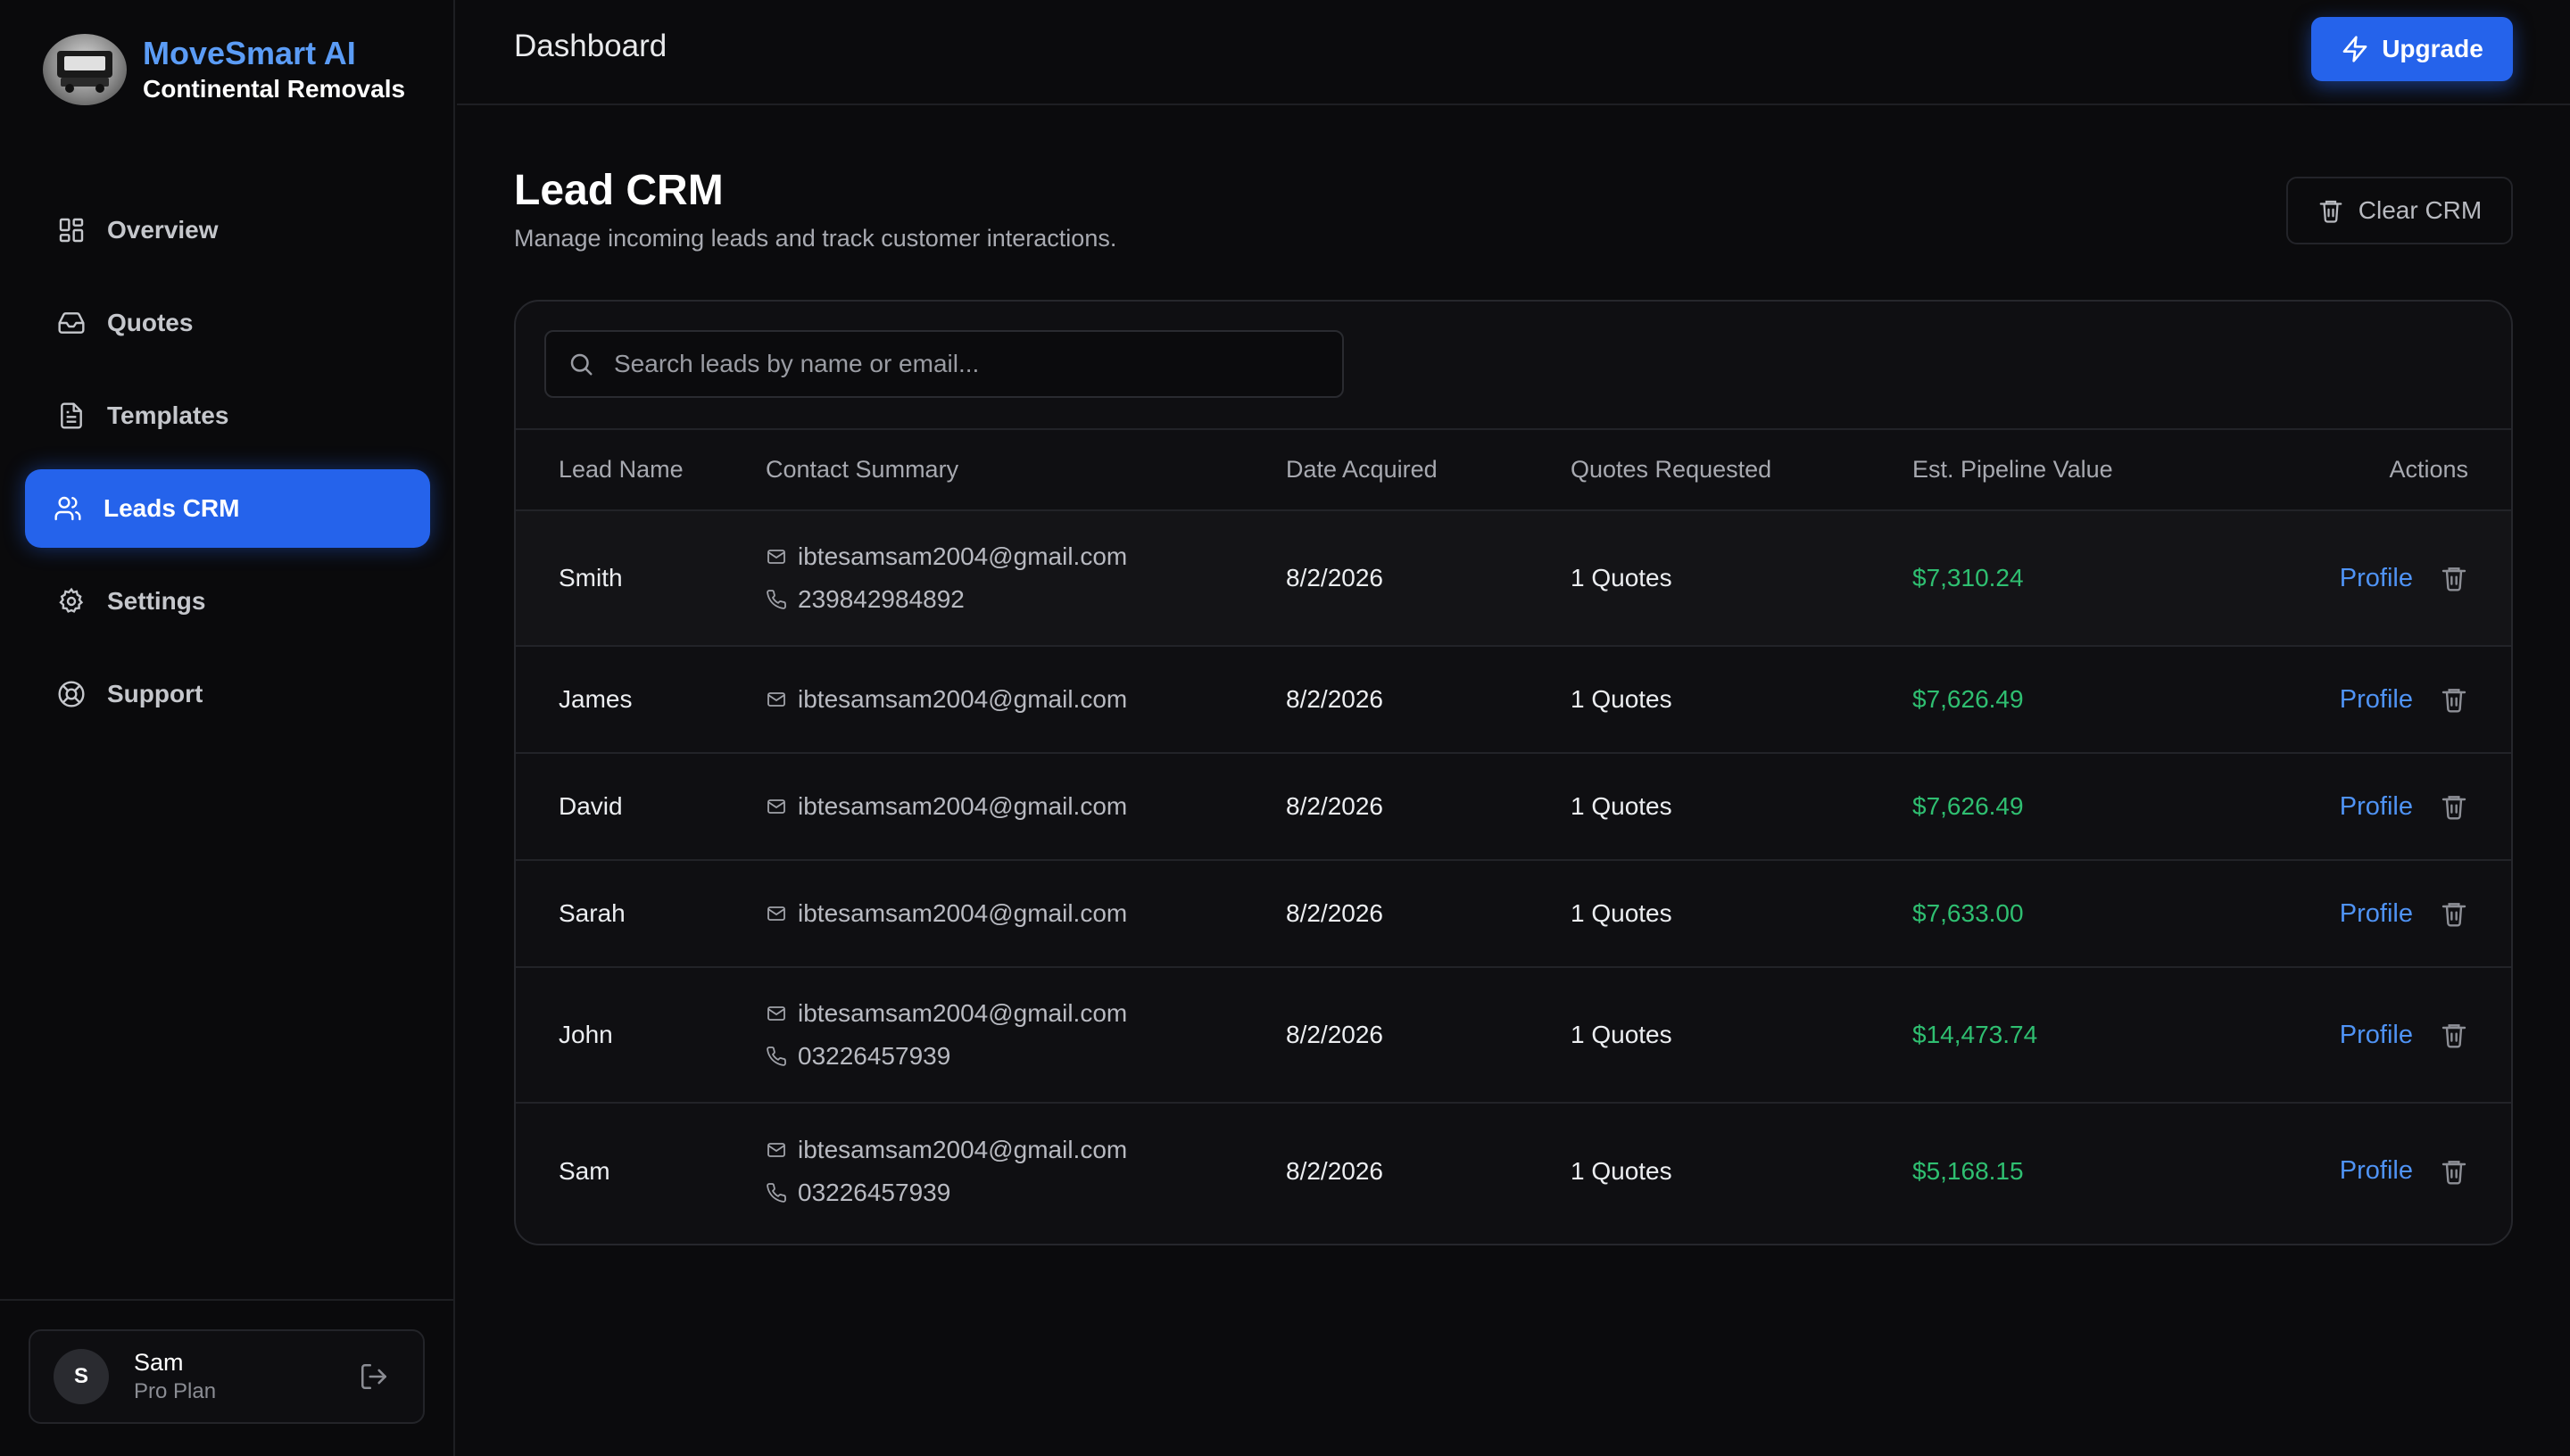  What do you see at coordinates (591, 806) in the screenshot?
I see `lead-name: David` at bounding box center [591, 806].